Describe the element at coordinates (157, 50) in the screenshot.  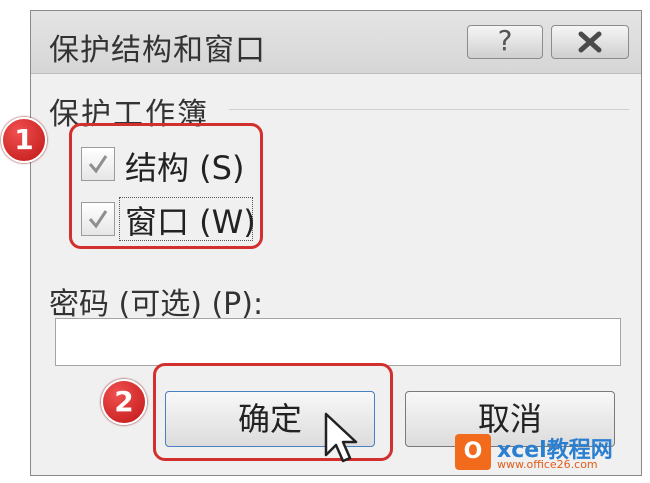
I see `dialog-title: 保护结构和窗口` at that location.